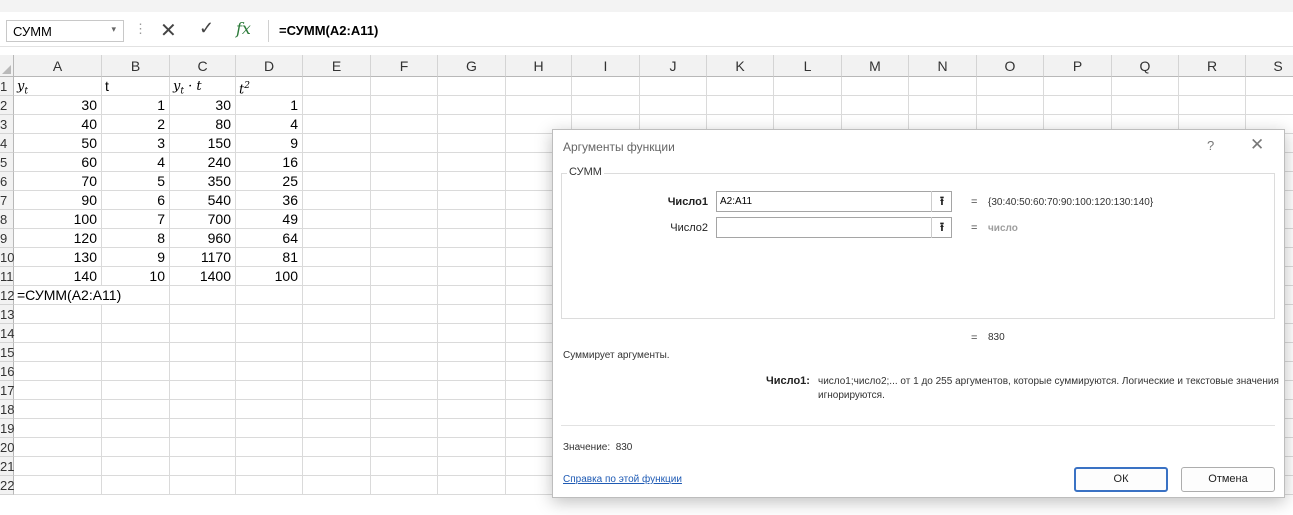 This screenshot has height=515, width=1293. I want to click on cell-c13, so click(203, 314).